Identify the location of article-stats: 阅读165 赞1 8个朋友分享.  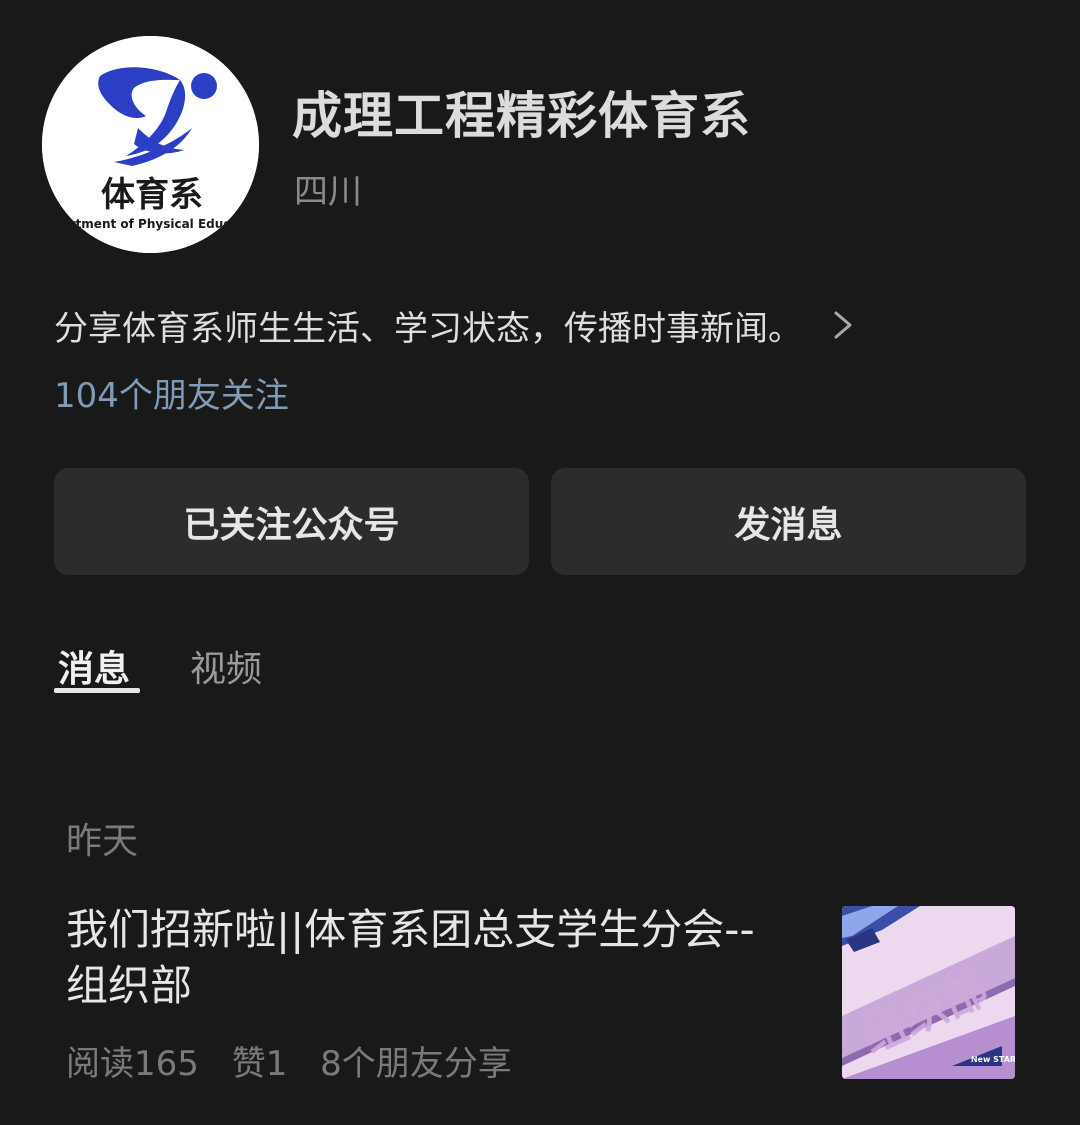
(300, 1060).